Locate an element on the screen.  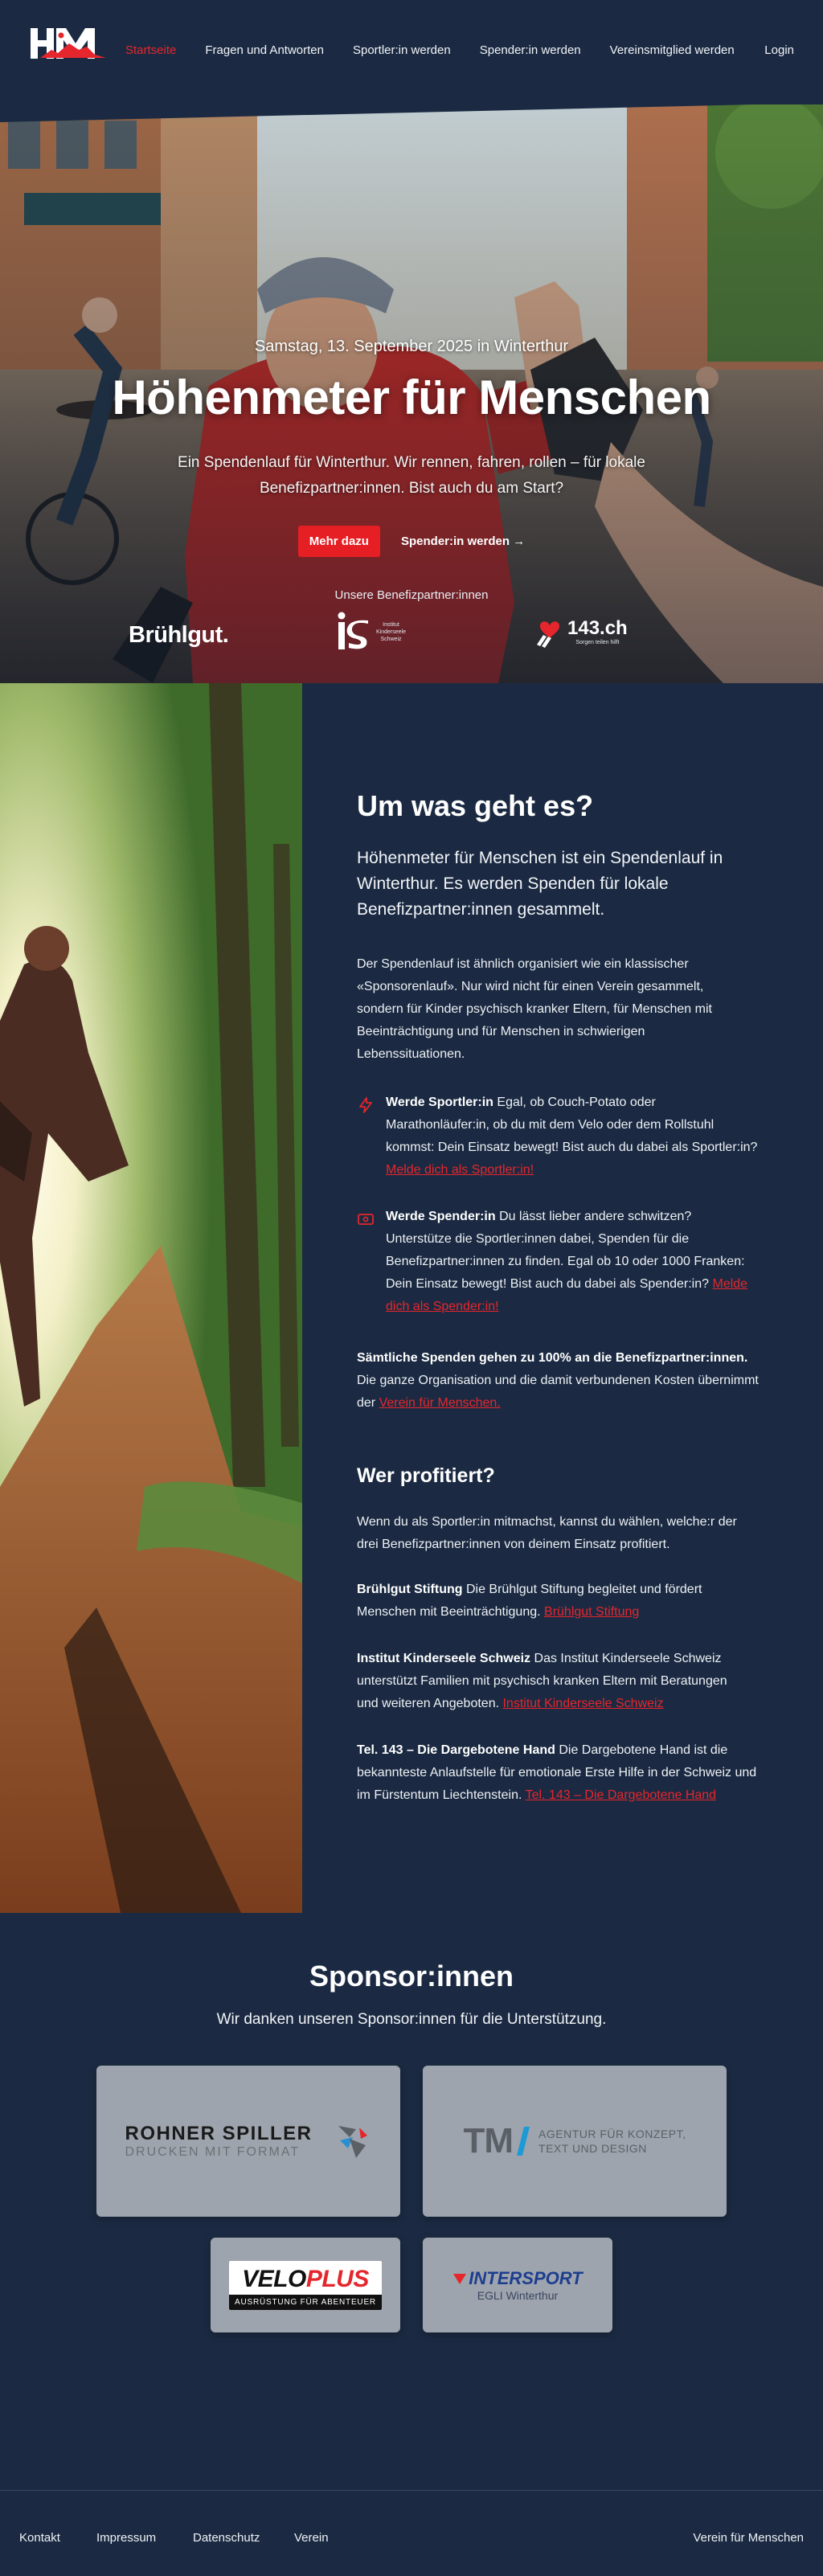
sponsor-card-rohner-spiller: ROHNER SPILLER DRUCKEN MIT FORMAT is located at coordinates (248, 2141).